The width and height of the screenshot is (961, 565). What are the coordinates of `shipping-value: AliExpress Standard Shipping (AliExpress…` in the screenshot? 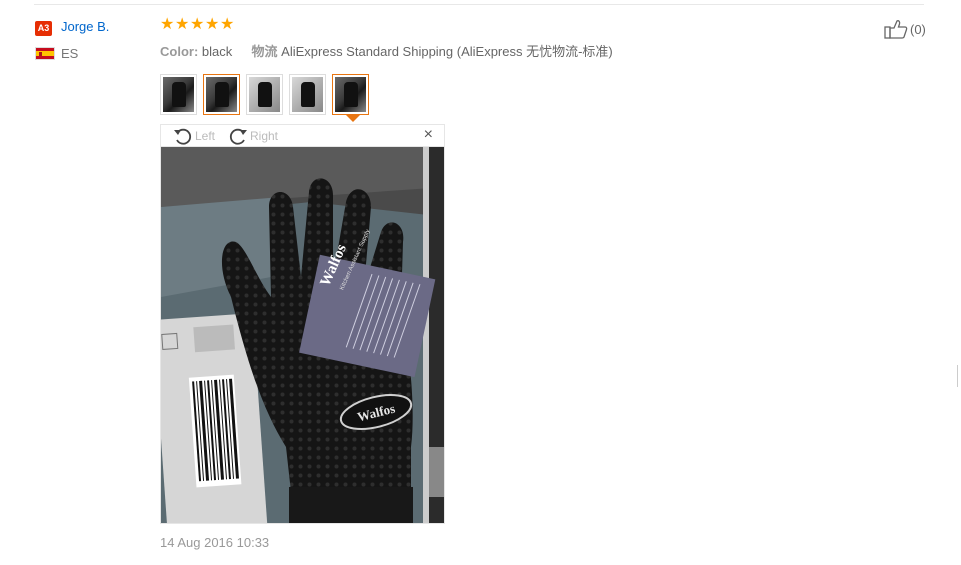 It's located at (447, 51).